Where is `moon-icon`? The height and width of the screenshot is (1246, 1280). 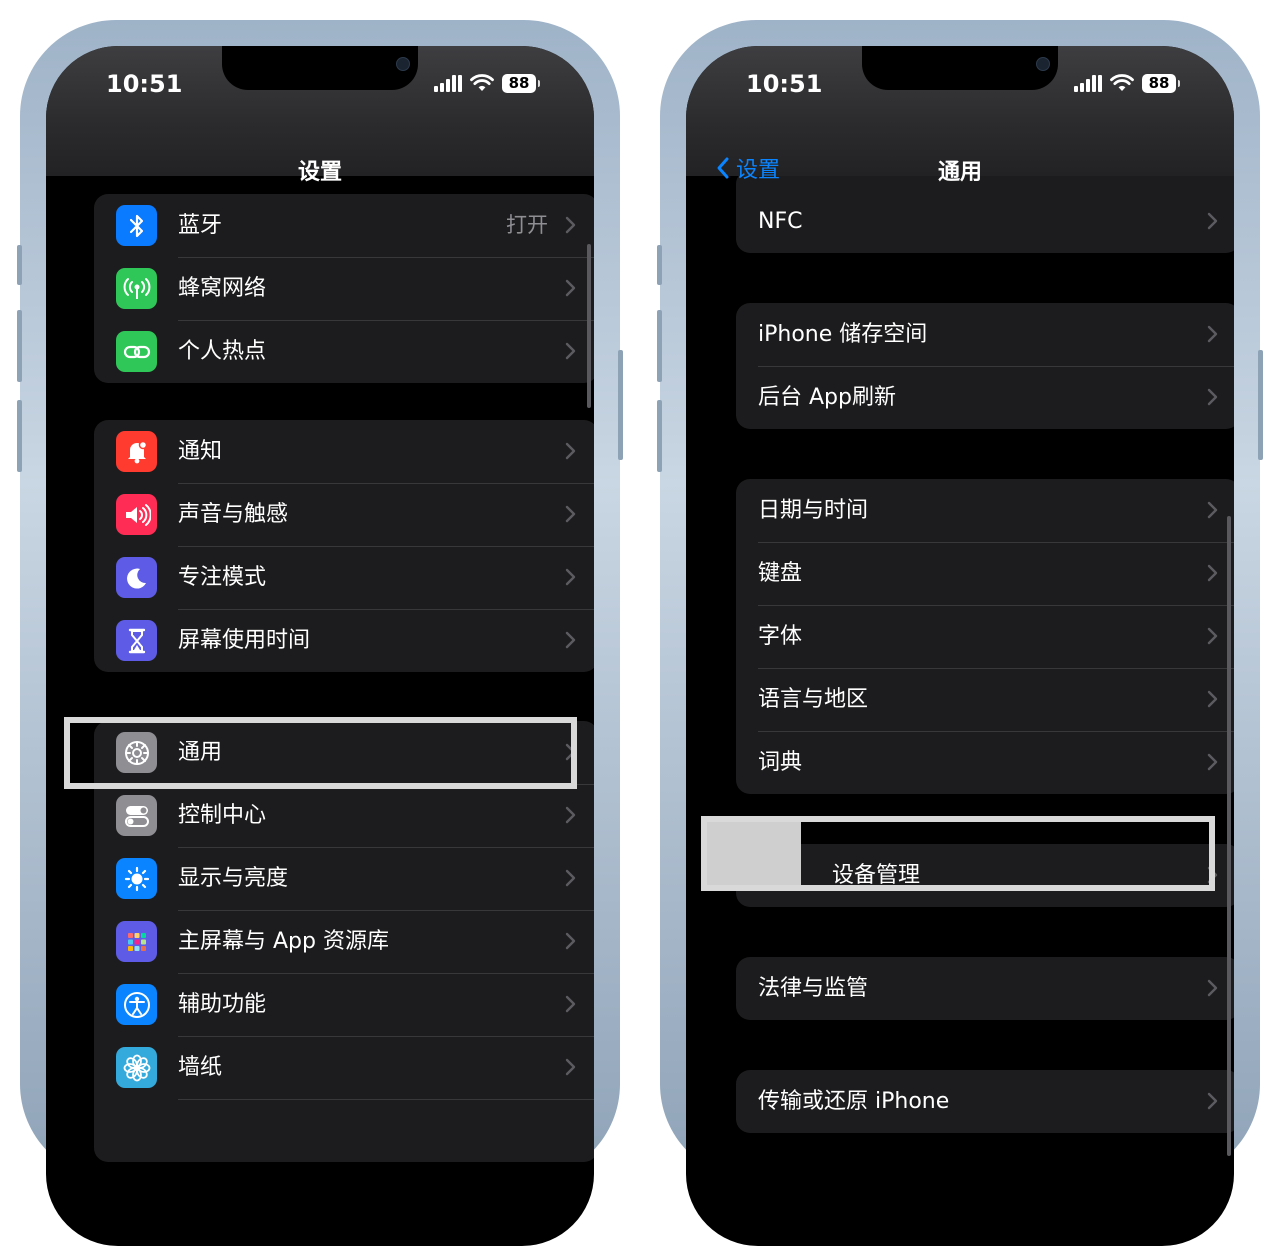
moon-icon is located at coordinates (136, 577).